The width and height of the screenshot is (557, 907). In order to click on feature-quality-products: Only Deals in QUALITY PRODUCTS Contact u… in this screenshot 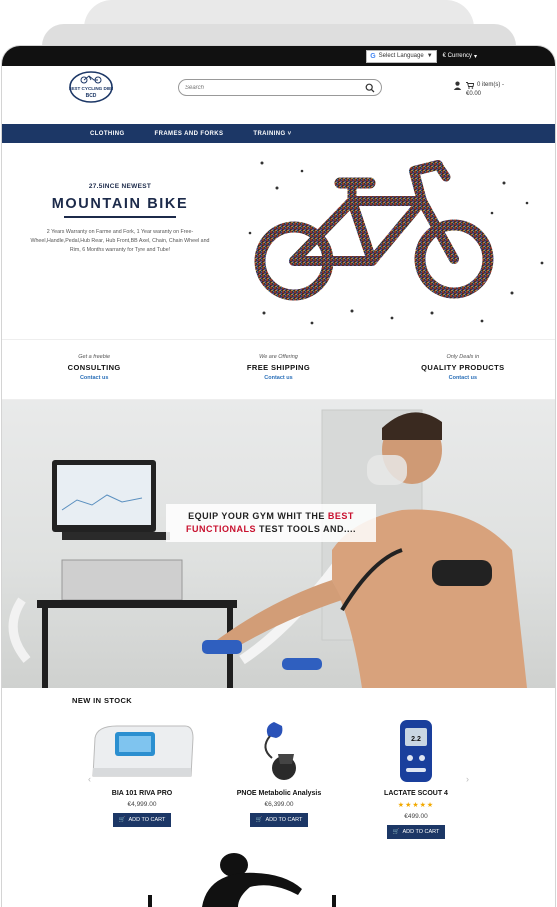, I will do `click(463, 369)`.